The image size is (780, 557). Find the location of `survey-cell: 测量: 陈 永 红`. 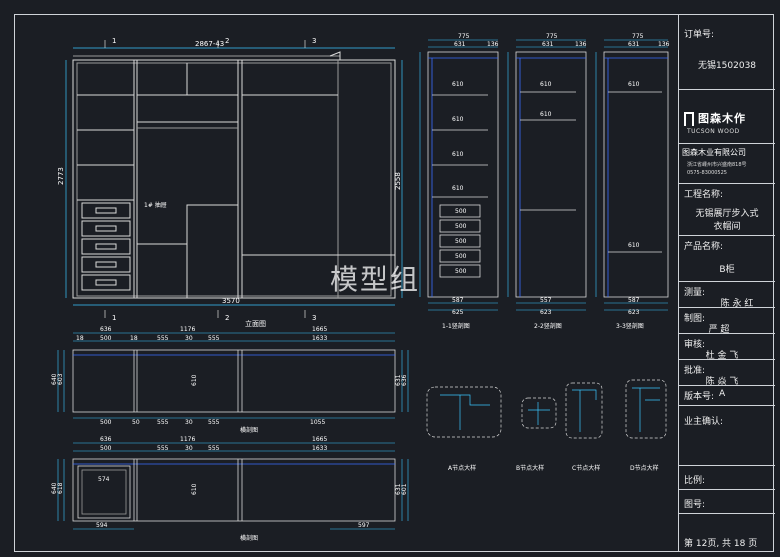

survey-cell: 测量: 陈 永 红 is located at coordinates (727, 295).